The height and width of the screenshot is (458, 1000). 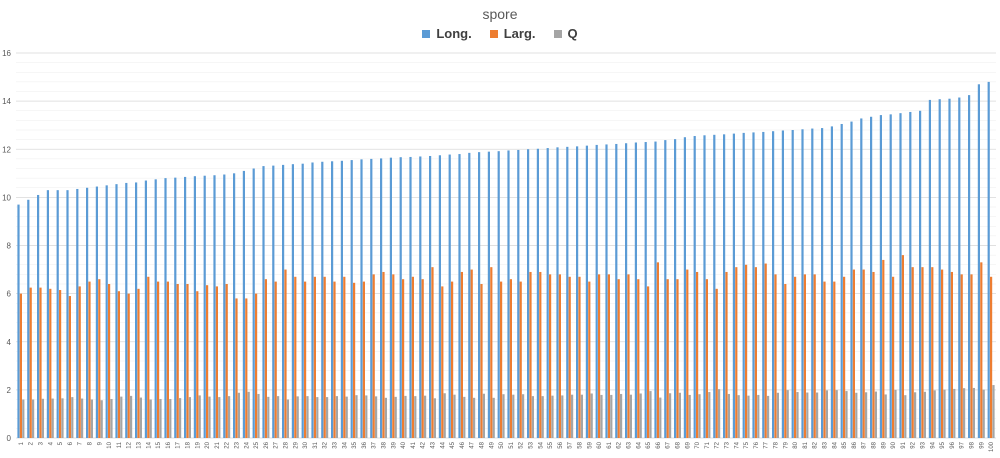 I want to click on x-category-label: 45, so click(x=453, y=444).